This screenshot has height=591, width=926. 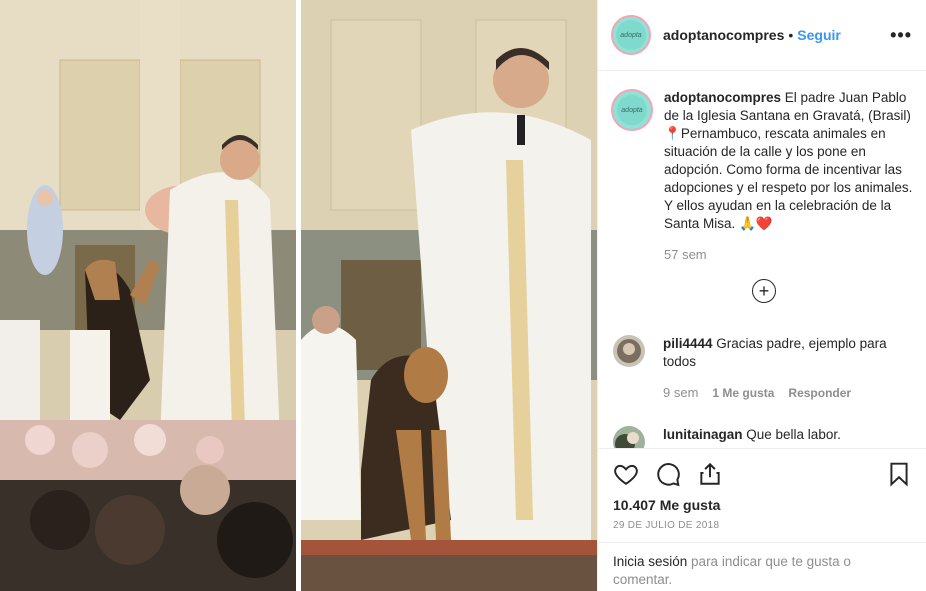 What do you see at coordinates (723, 35) in the screenshot?
I see `author-username: adoptanocompres` at bounding box center [723, 35].